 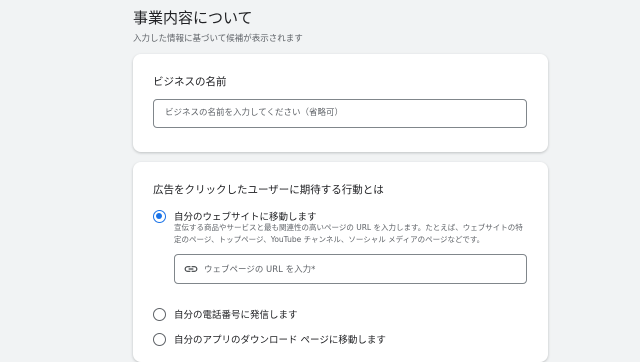 What do you see at coordinates (350, 269) in the screenshot?
I see `website-url-input: ウェブページの URL を入力*` at bounding box center [350, 269].